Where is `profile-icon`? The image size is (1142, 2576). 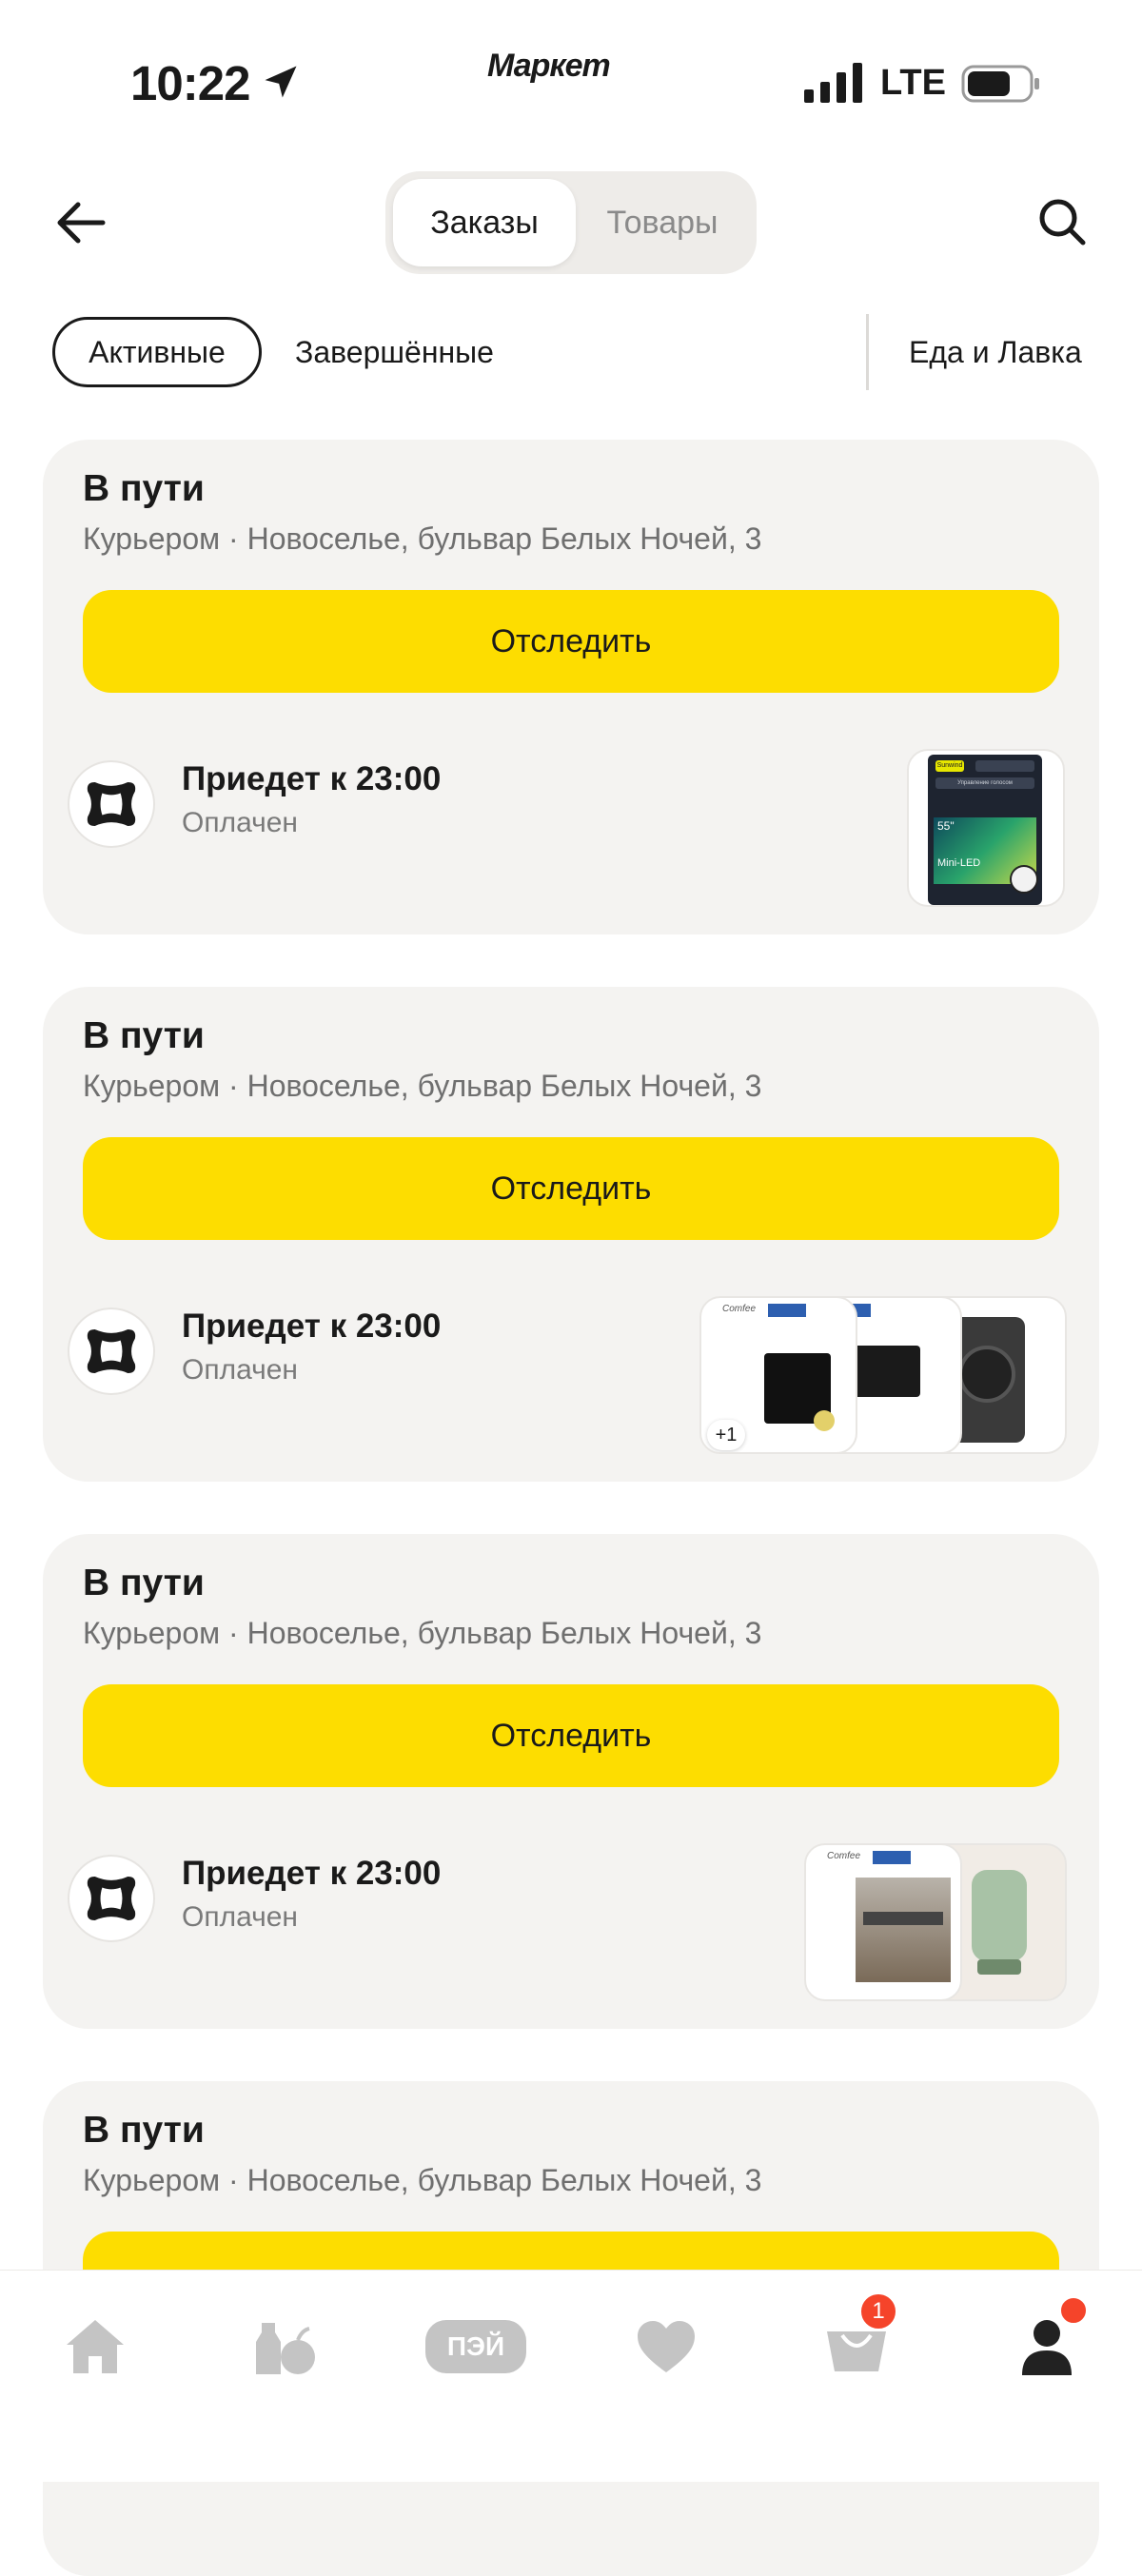 profile-icon is located at coordinates (1047, 2347).